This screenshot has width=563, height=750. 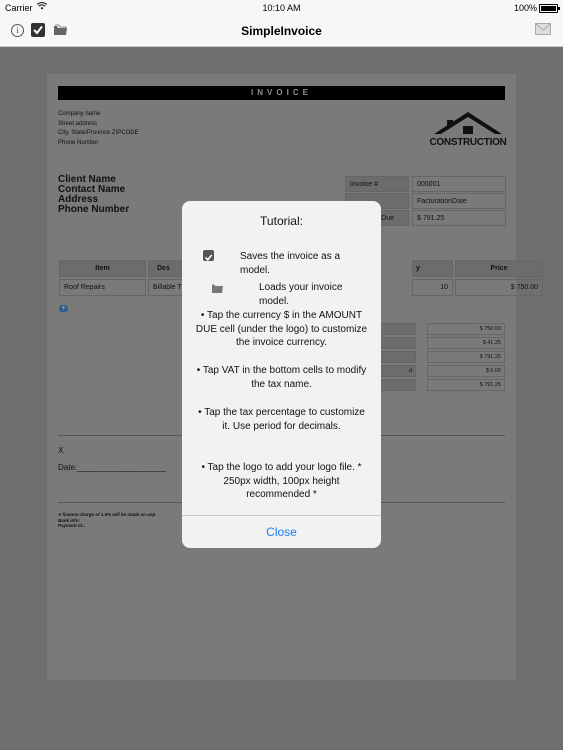 What do you see at coordinates (466, 385) in the screenshot?
I see `balance-value: $ 791.25` at bounding box center [466, 385].